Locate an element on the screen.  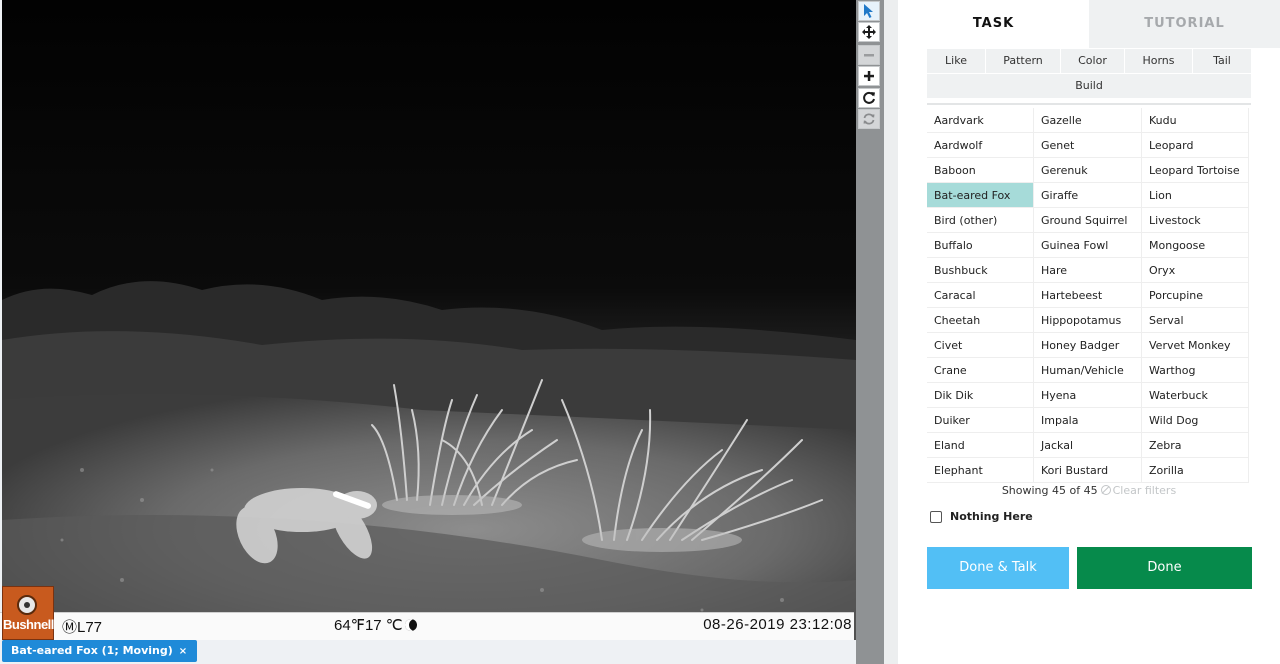
nothing-here-option: Nothing Here is located at coordinates (981, 516).